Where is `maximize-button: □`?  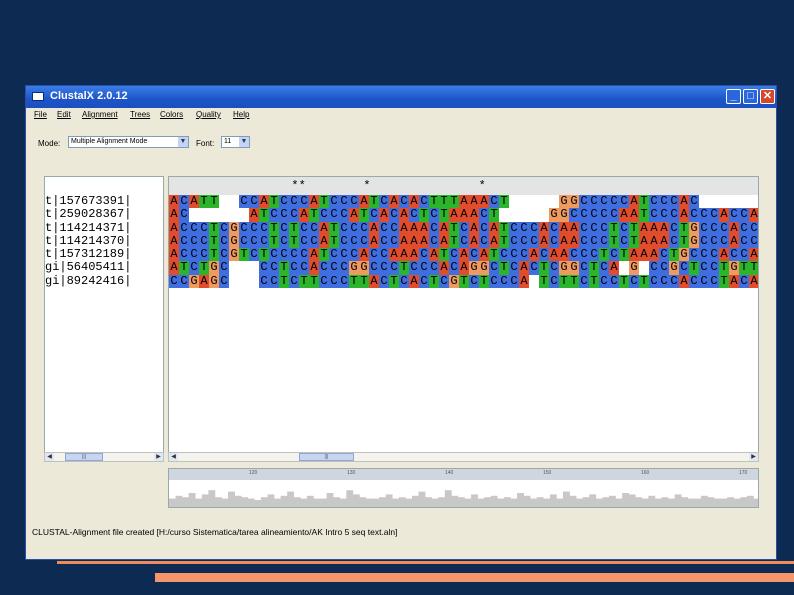
maximize-button: □ is located at coordinates (750, 96).